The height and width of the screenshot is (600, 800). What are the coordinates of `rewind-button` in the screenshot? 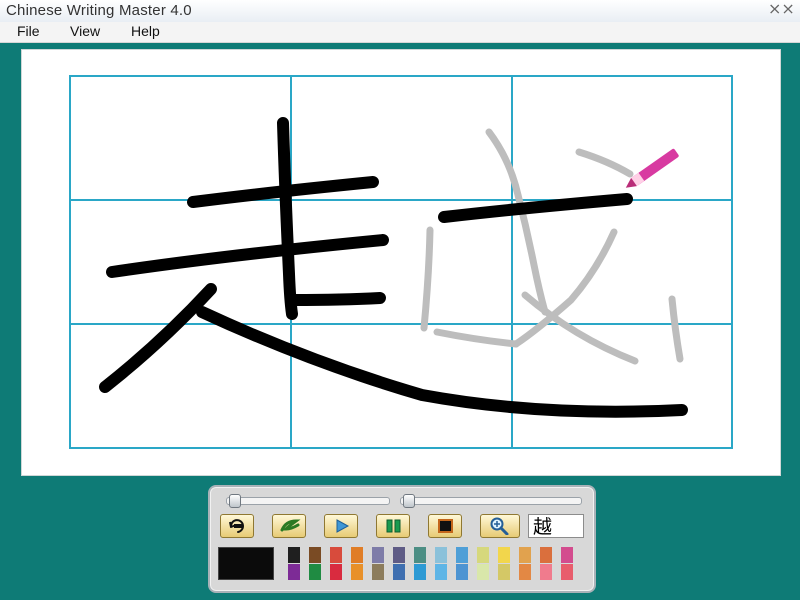 It's located at (237, 526).